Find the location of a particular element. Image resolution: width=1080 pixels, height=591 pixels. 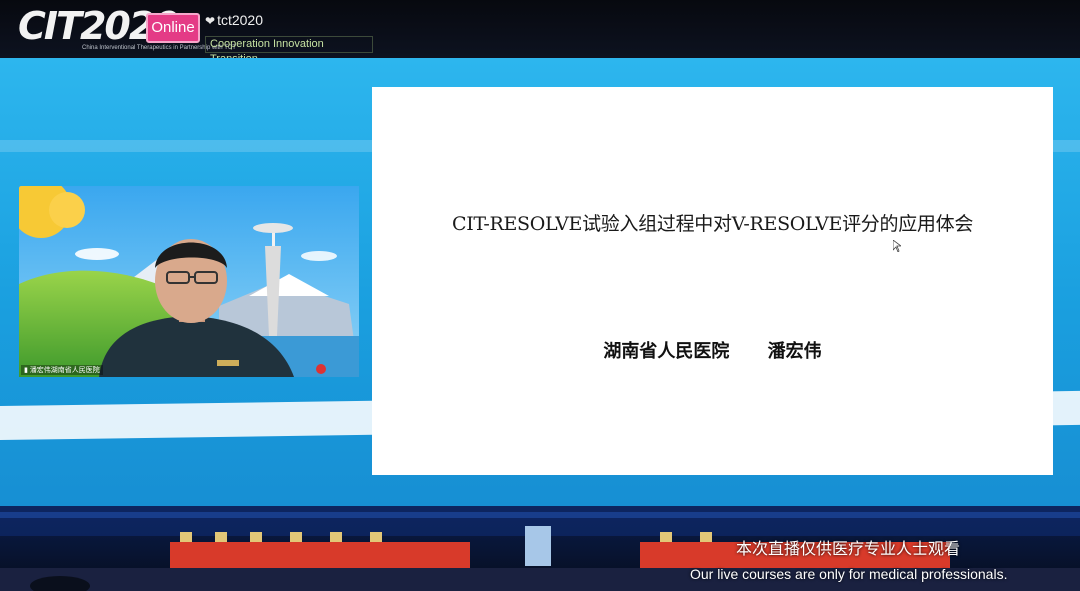

webcam-scene is located at coordinates (189, 281).